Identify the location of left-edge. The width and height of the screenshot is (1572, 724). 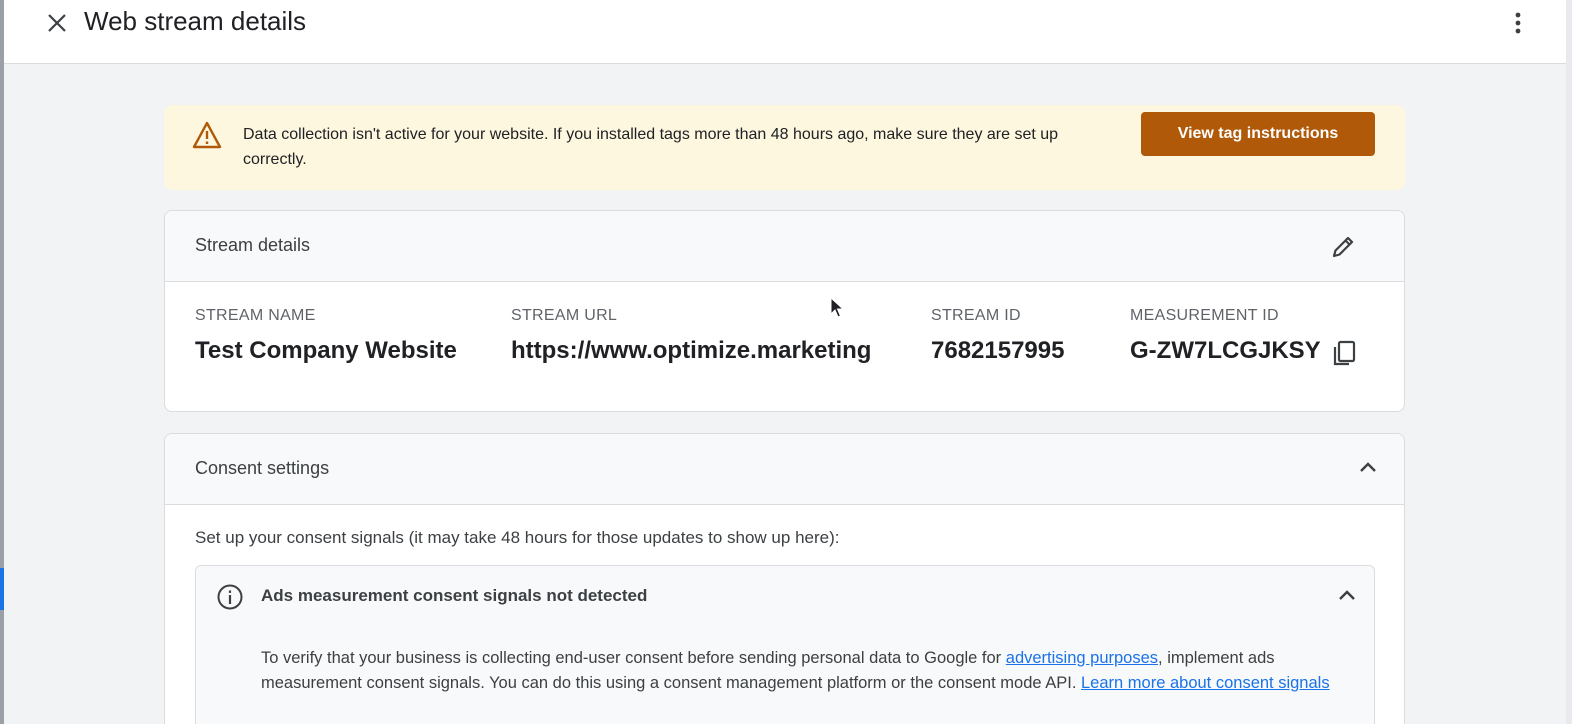
(2, 362).